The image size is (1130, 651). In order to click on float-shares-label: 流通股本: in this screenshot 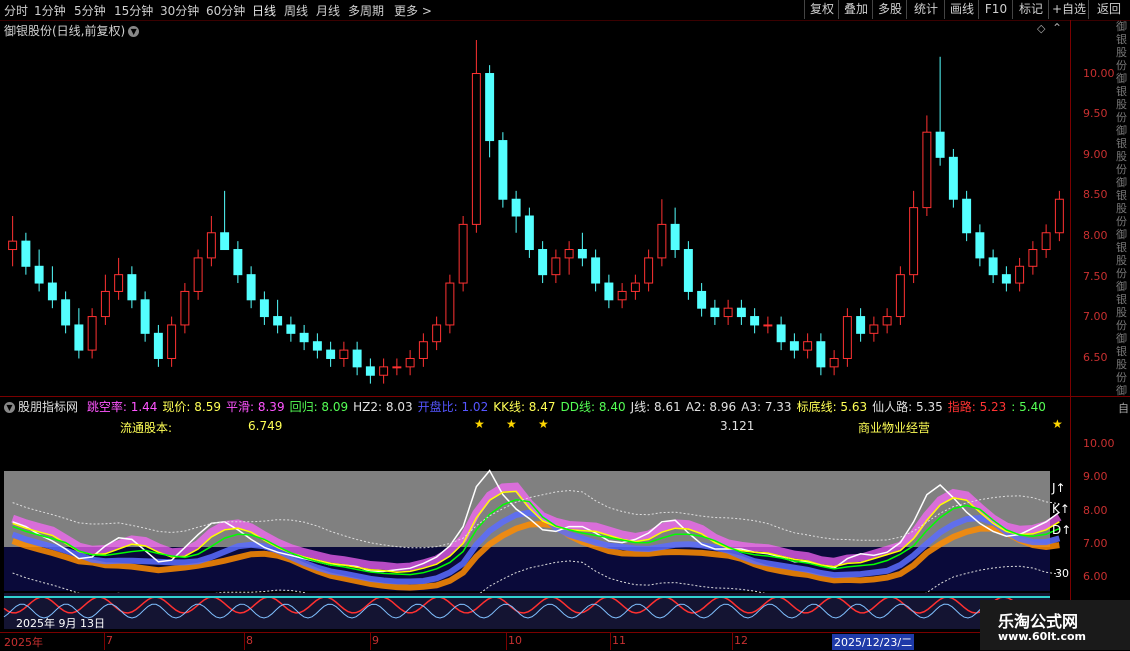, I will do `click(146, 428)`.